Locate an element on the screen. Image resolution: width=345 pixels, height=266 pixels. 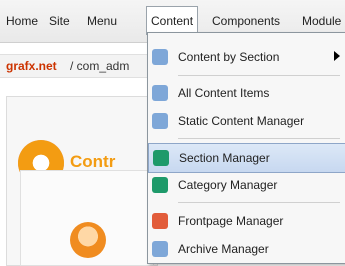
menu-item-section-manager: Section Manager is located at coordinates (246, 158).